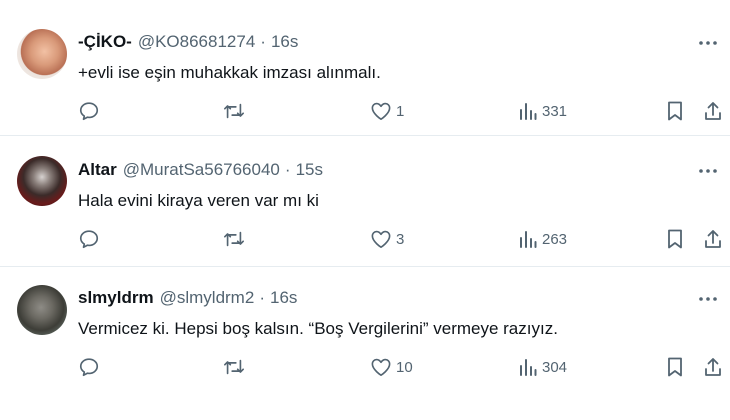 This screenshot has width=730, height=420. What do you see at coordinates (229, 72) in the screenshot?
I see `tweet-text: +evli ise eşin muhakkak imzası alınmalı.` at bounding box center [229, 72].